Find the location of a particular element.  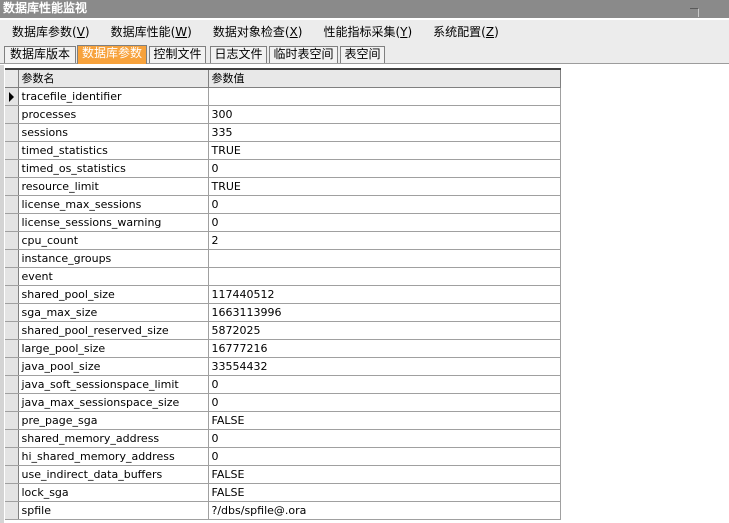

table-row: tracefile_identifier is located at coordinates (283, 96).